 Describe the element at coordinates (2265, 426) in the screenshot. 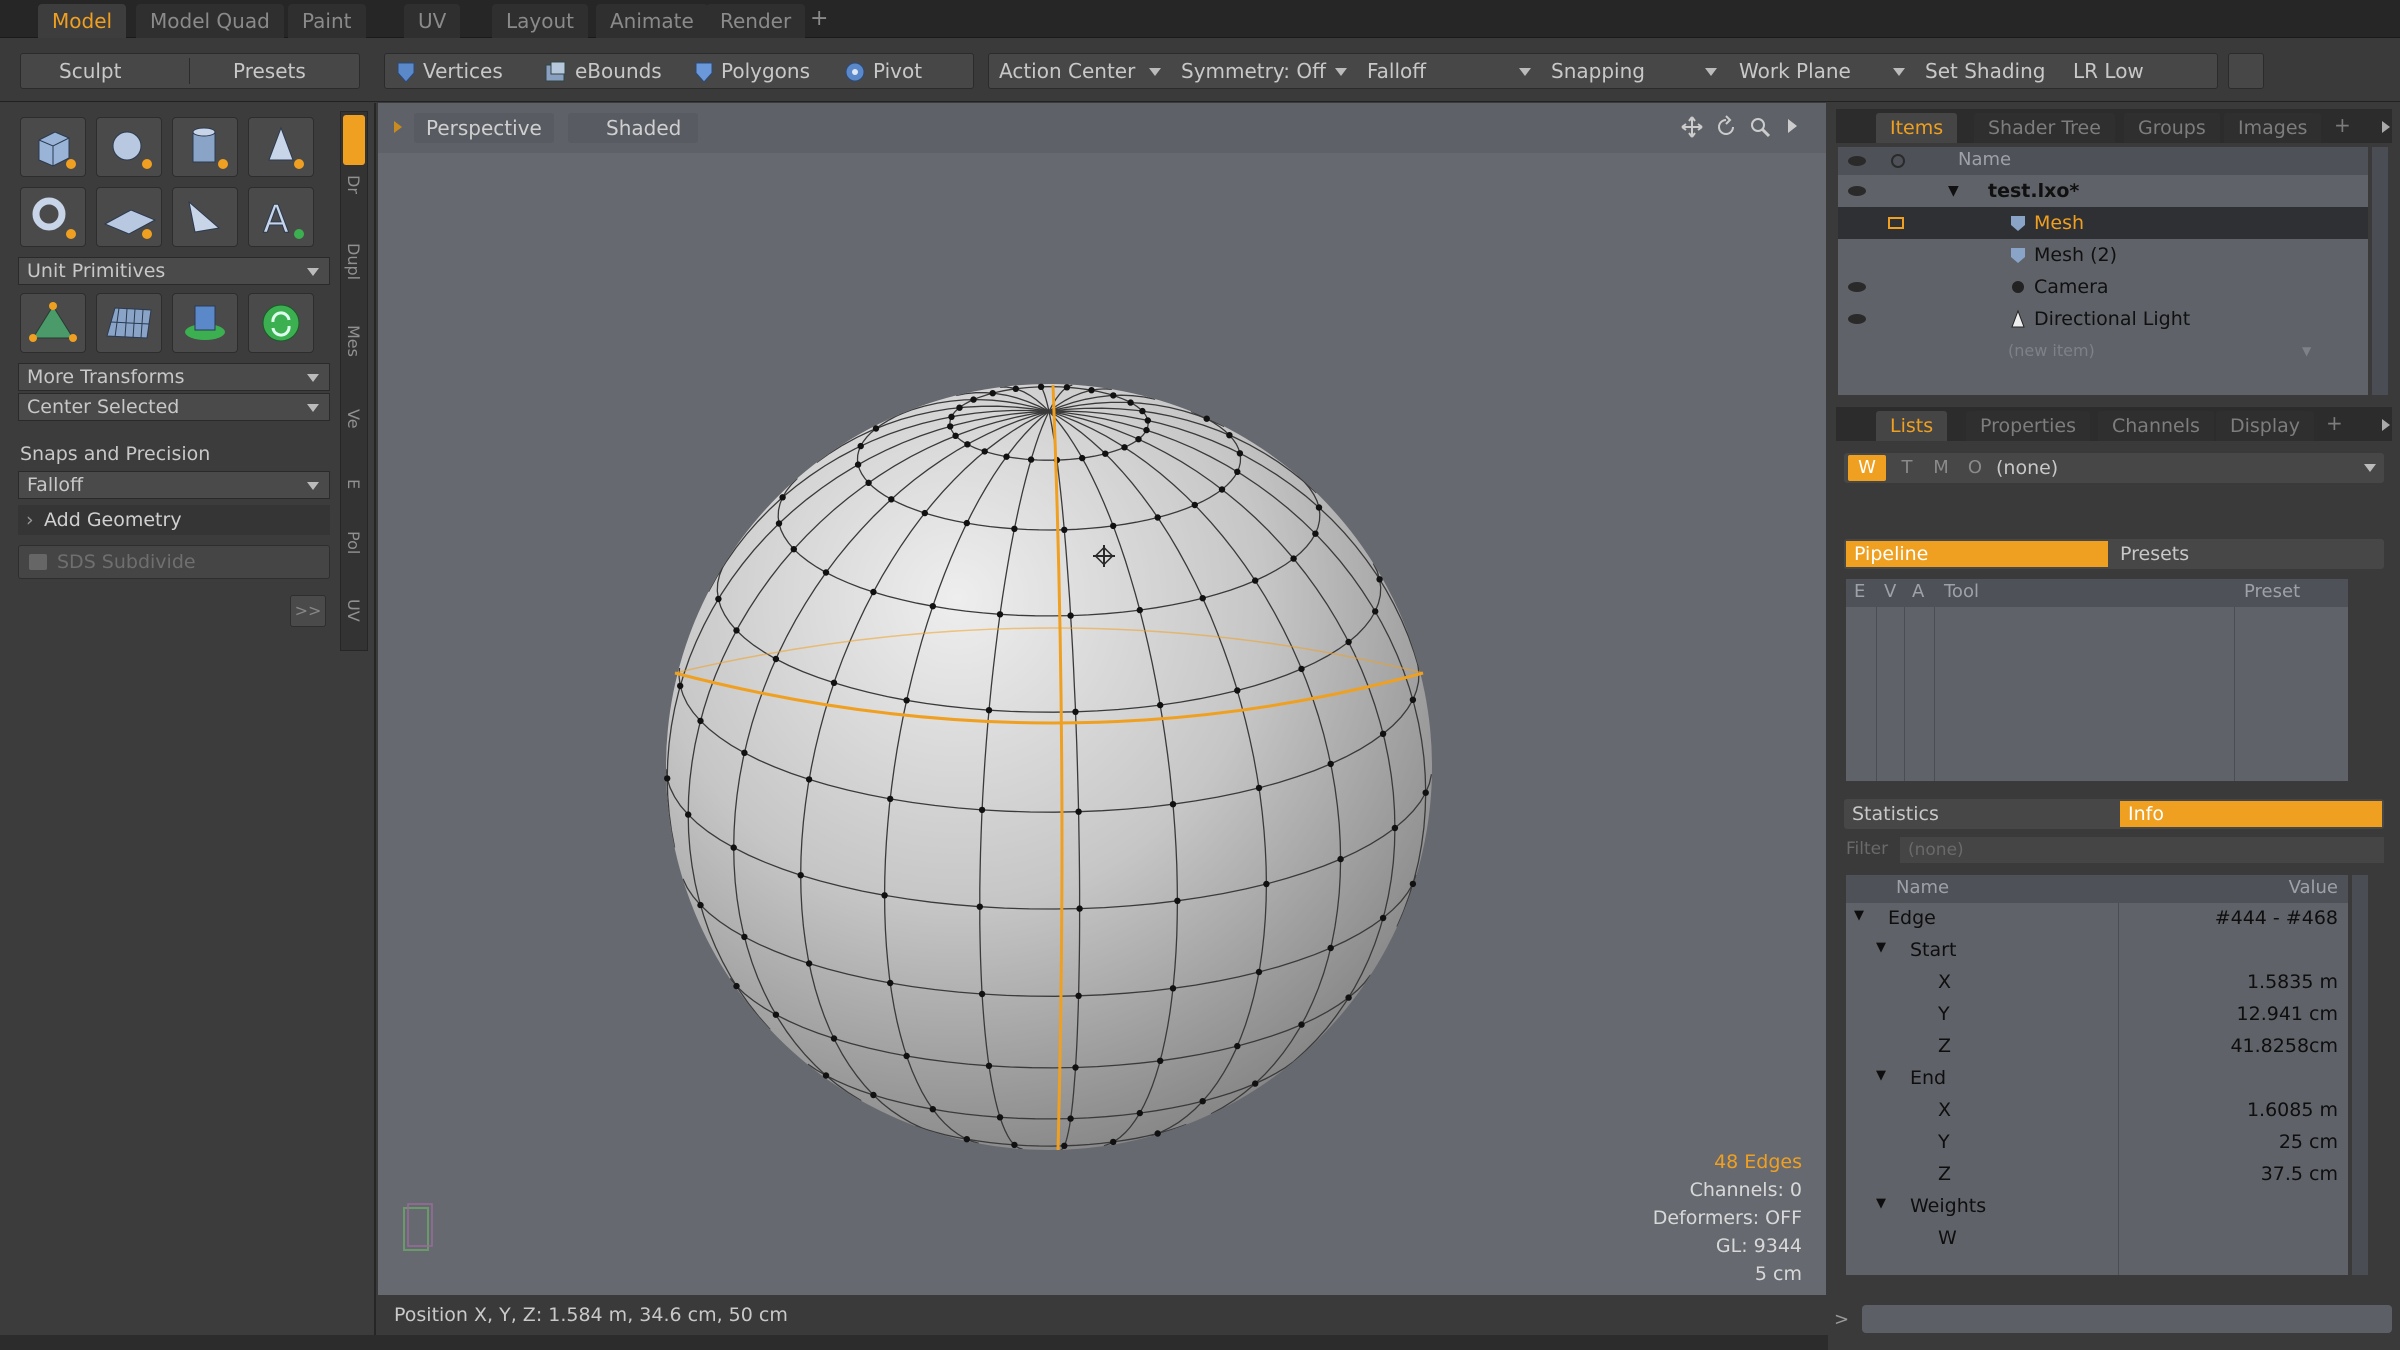

I see `tab-display: Display` at that location.